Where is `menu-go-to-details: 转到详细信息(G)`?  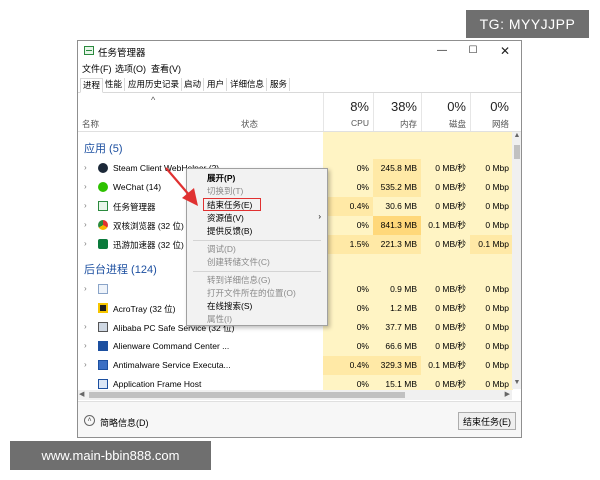 menu-go-to-details: 转到详细信息(G) is located at coordinates (238, 280).